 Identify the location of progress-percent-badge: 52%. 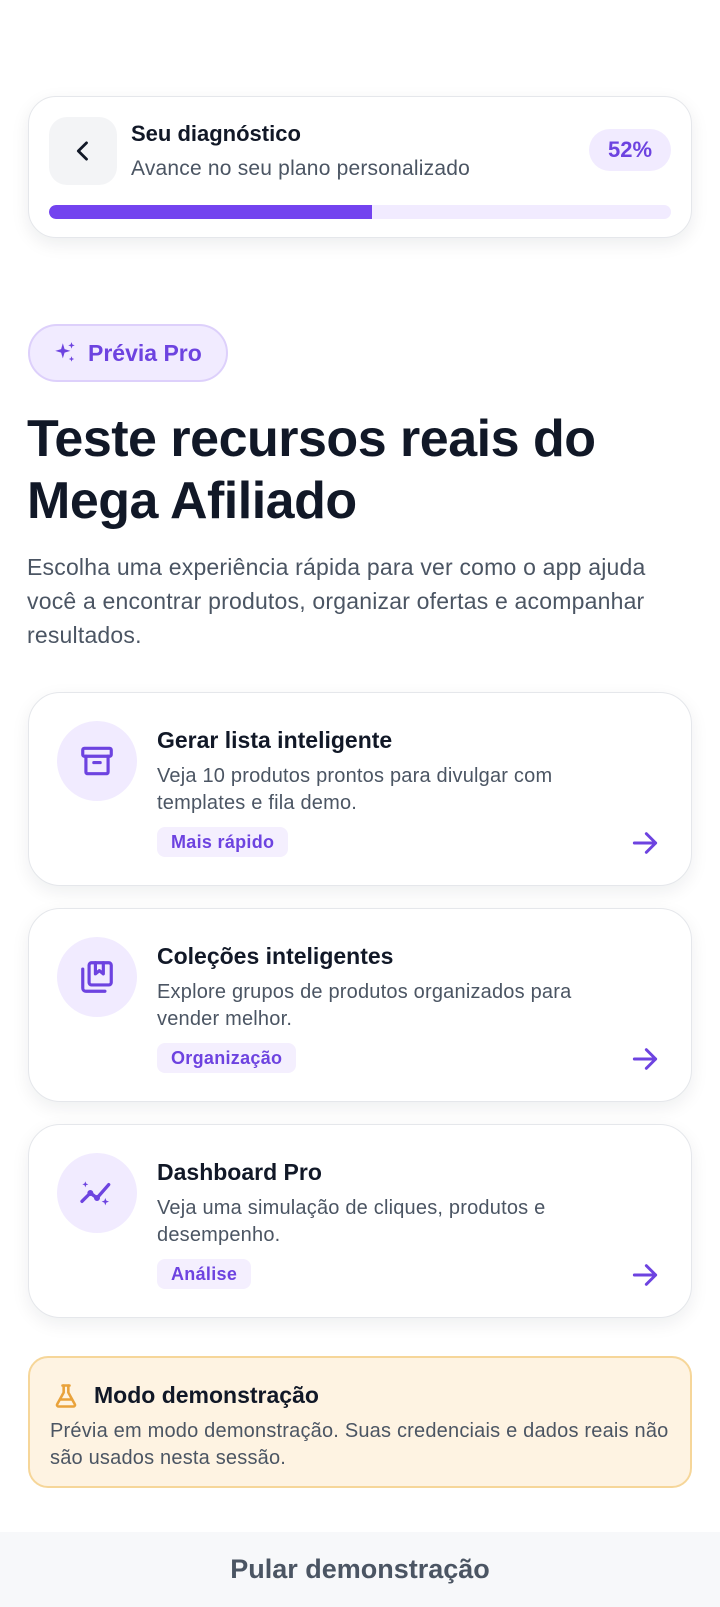
(630, 150).